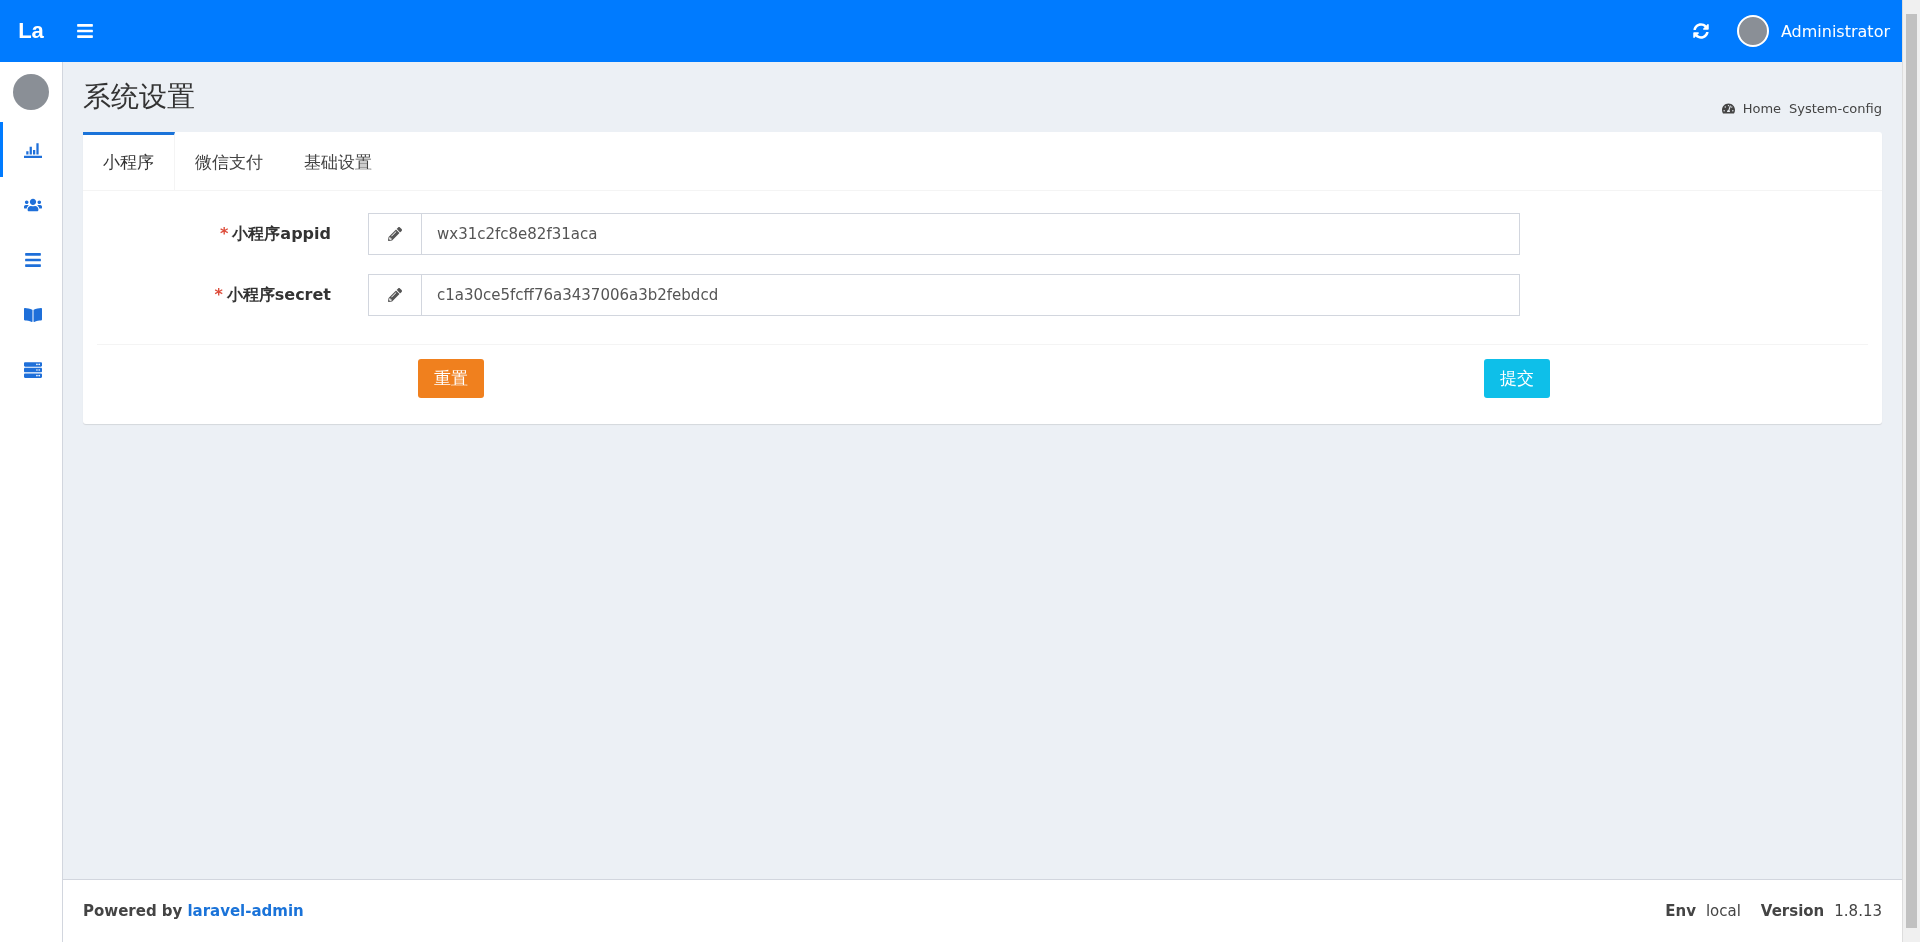  What do you see at coordinates (1680, 911) in the screenshot?
I see `env-label: Env` at bounding box center [1680, 911].